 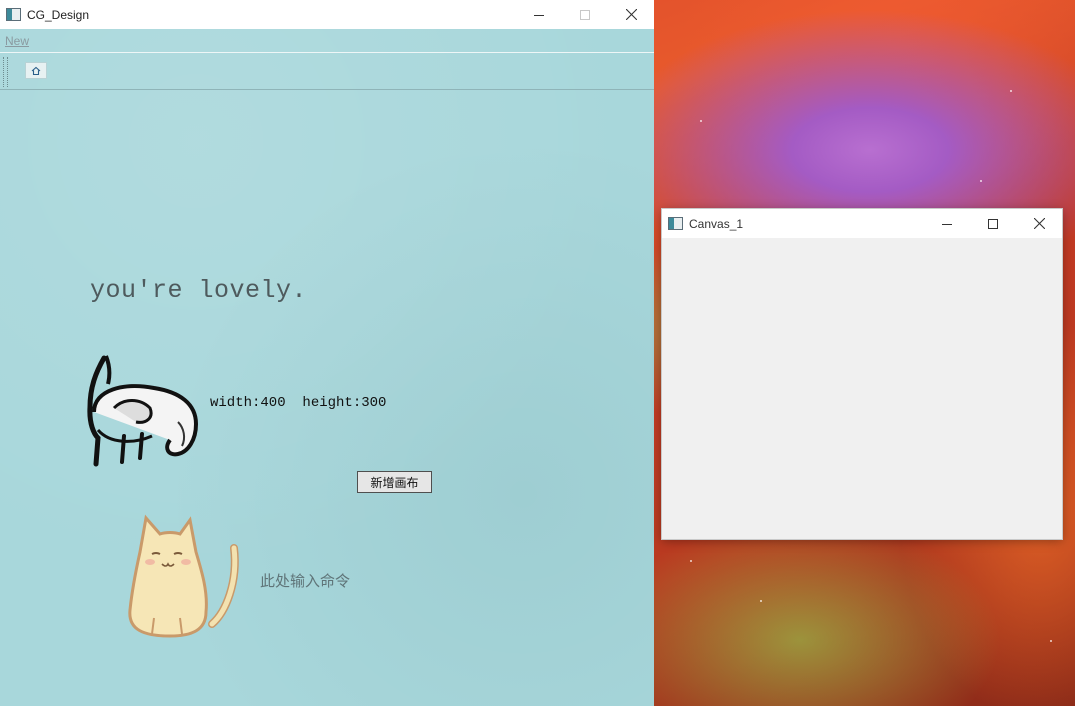 I want to click on main-titlebar: CG_Design, so click(x=327, y=14).